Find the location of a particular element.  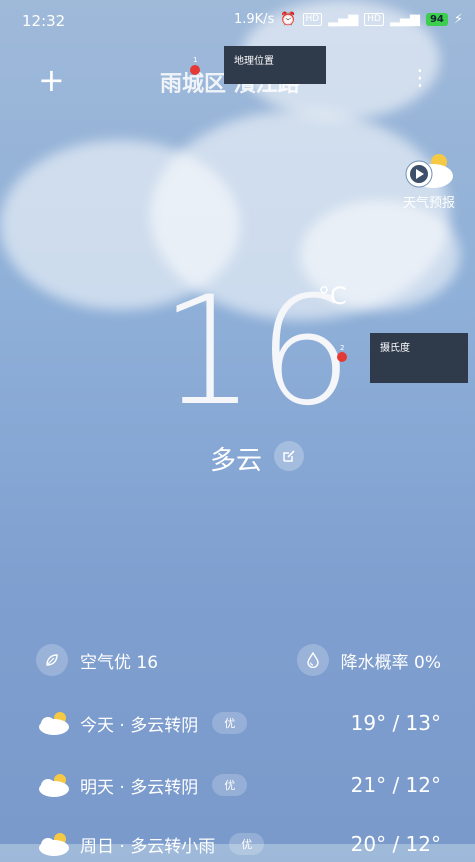

alarm-icon: ⏰ is located at coordinates (288, 19).